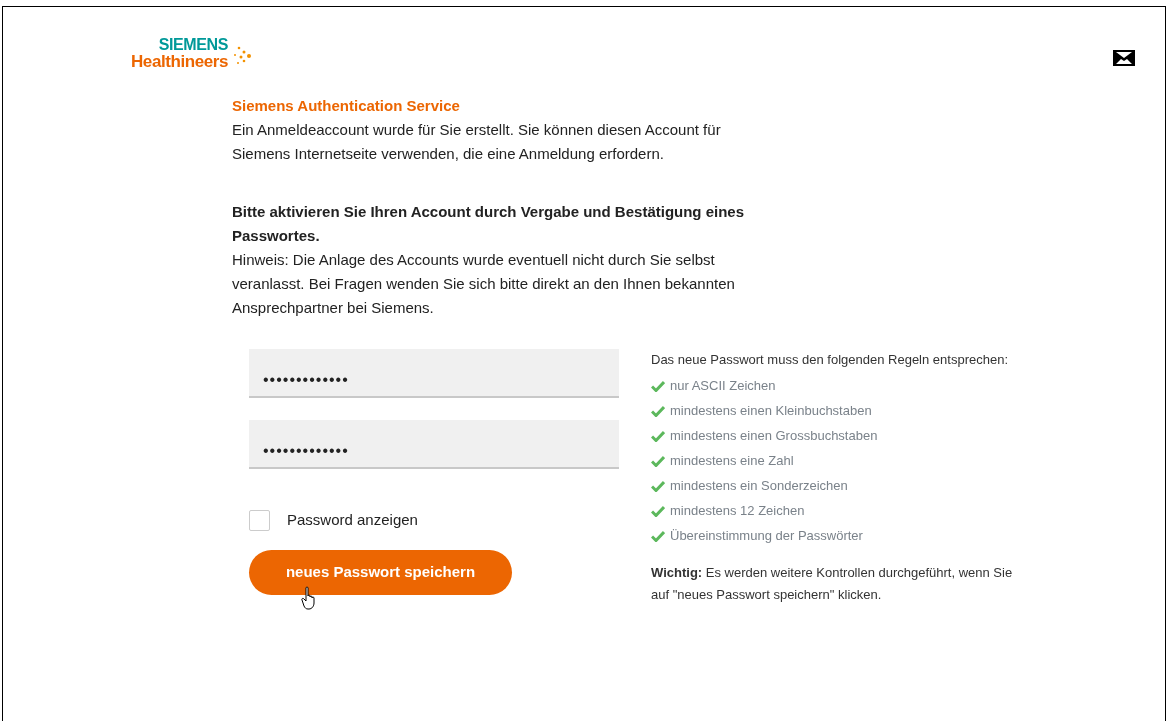  Describe the element at coordinates (771, 411) in the screenshot. I see `rule-label: mindestens einen Kleinbuchstaben` at that location.